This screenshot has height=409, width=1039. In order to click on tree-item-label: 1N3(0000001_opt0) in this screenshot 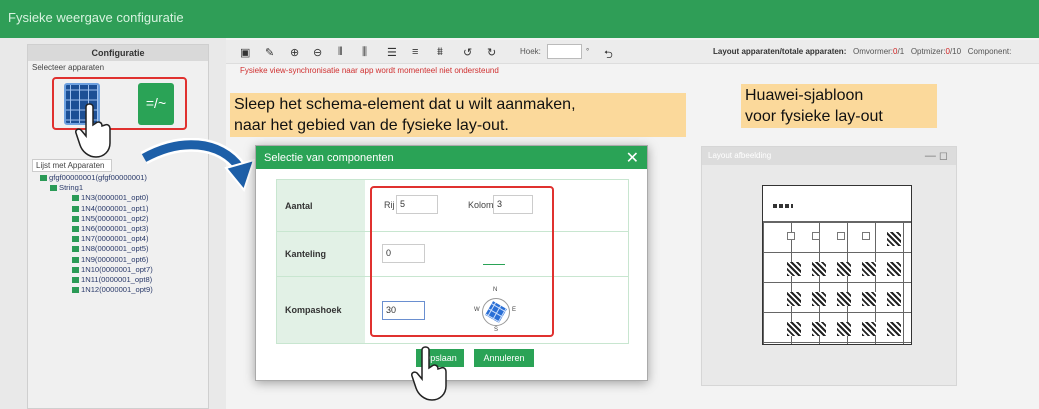, I will do `click(115, 198)`.